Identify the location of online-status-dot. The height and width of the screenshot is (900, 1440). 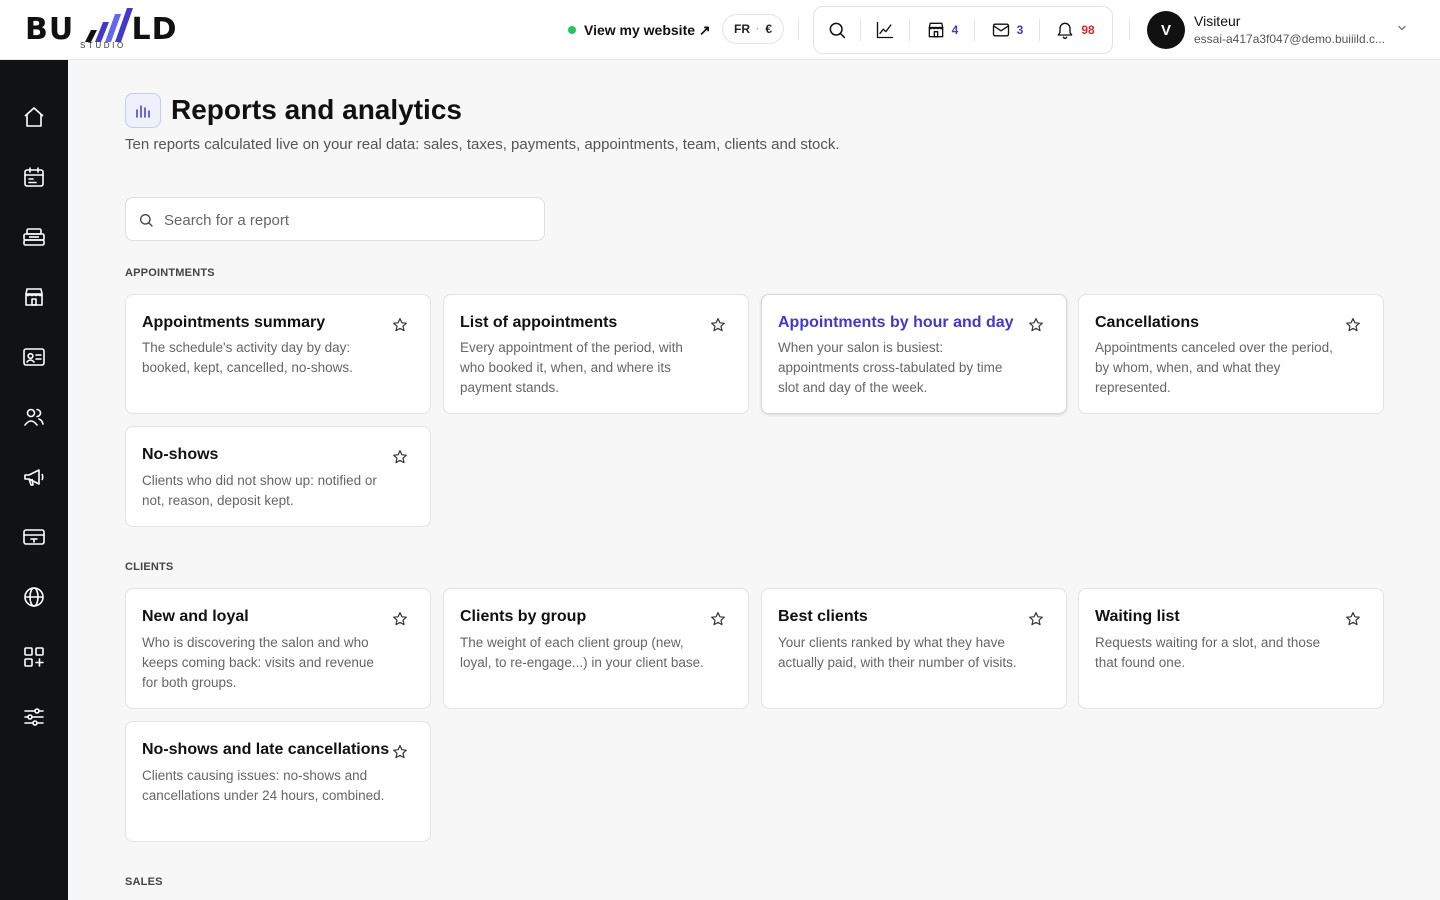
(572, 30).